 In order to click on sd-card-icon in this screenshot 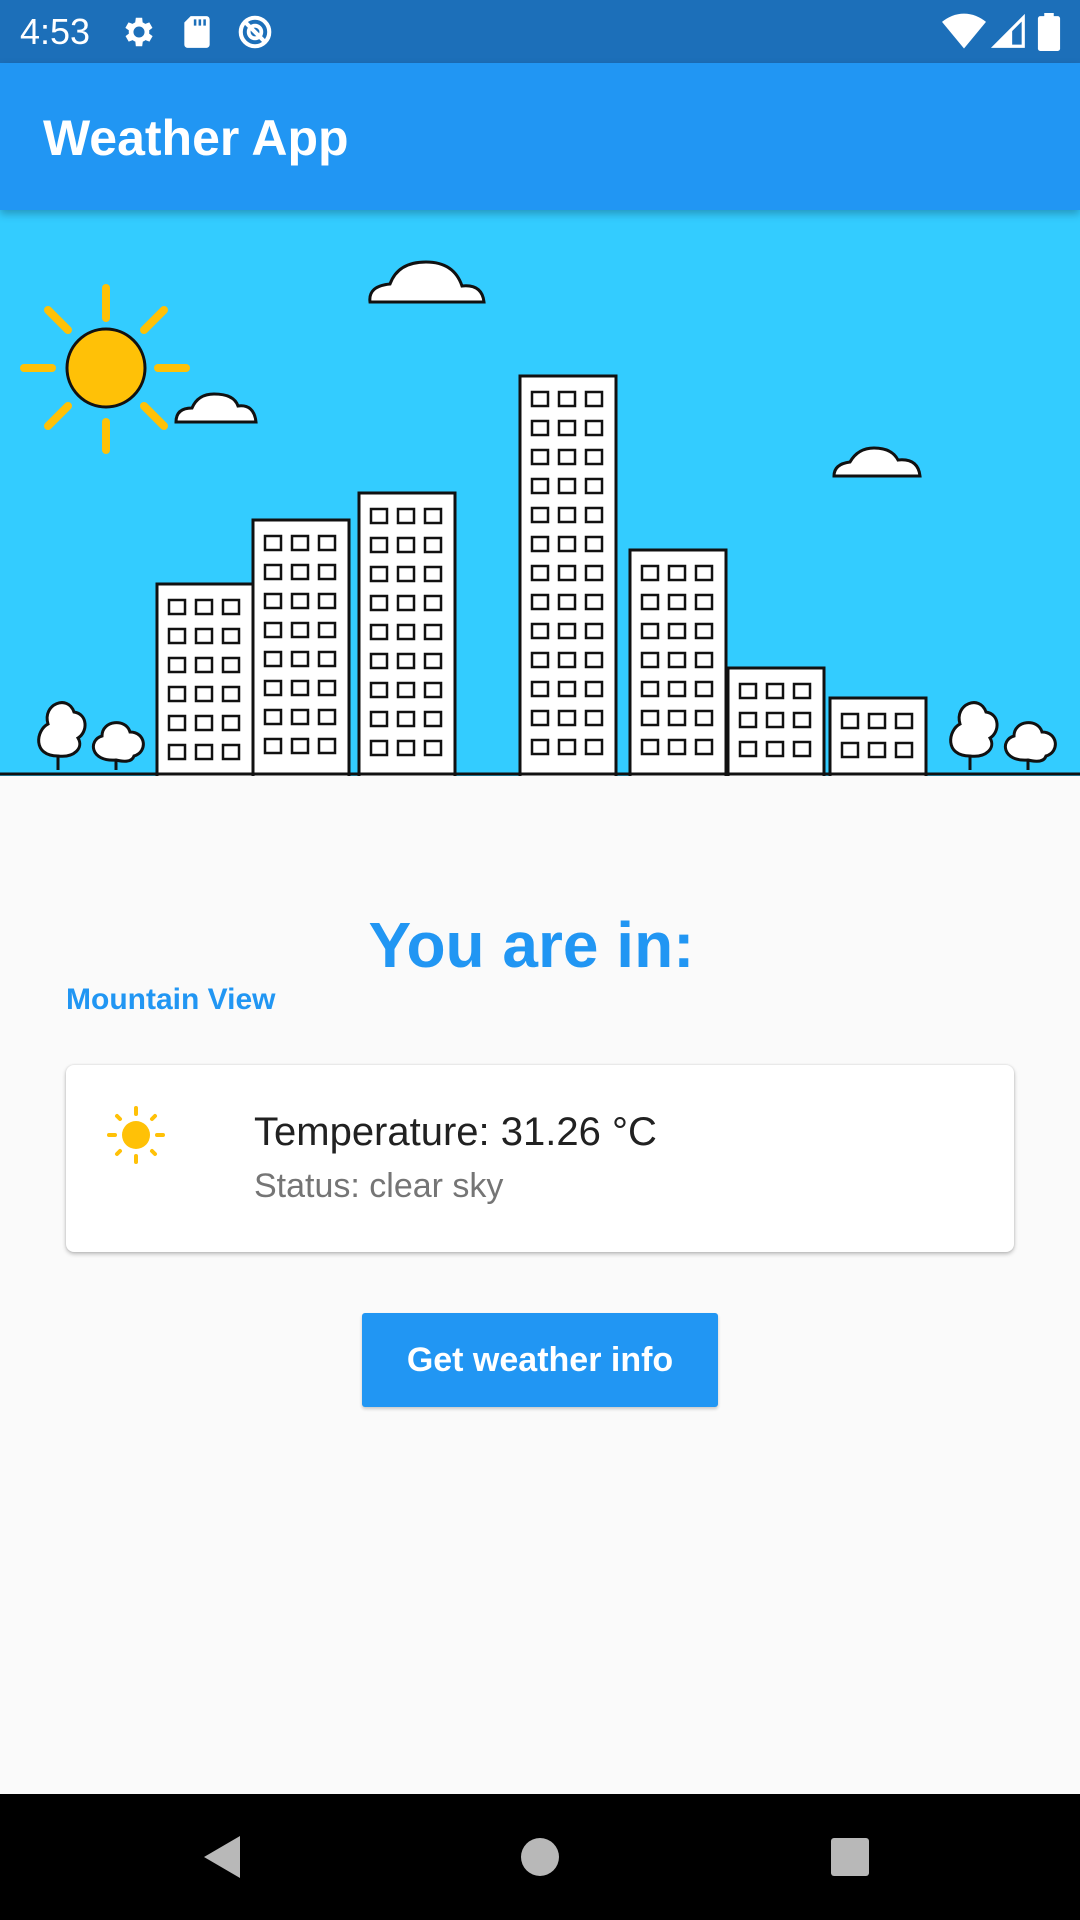, I will do `click(197, 32)`.